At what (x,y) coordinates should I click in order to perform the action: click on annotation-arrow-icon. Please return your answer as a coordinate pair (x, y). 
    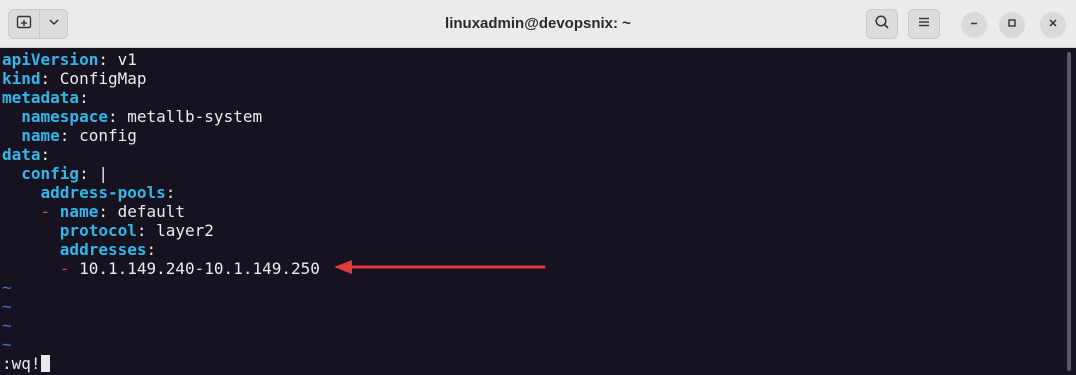
    Looking at the image, I should click on (440, 267).